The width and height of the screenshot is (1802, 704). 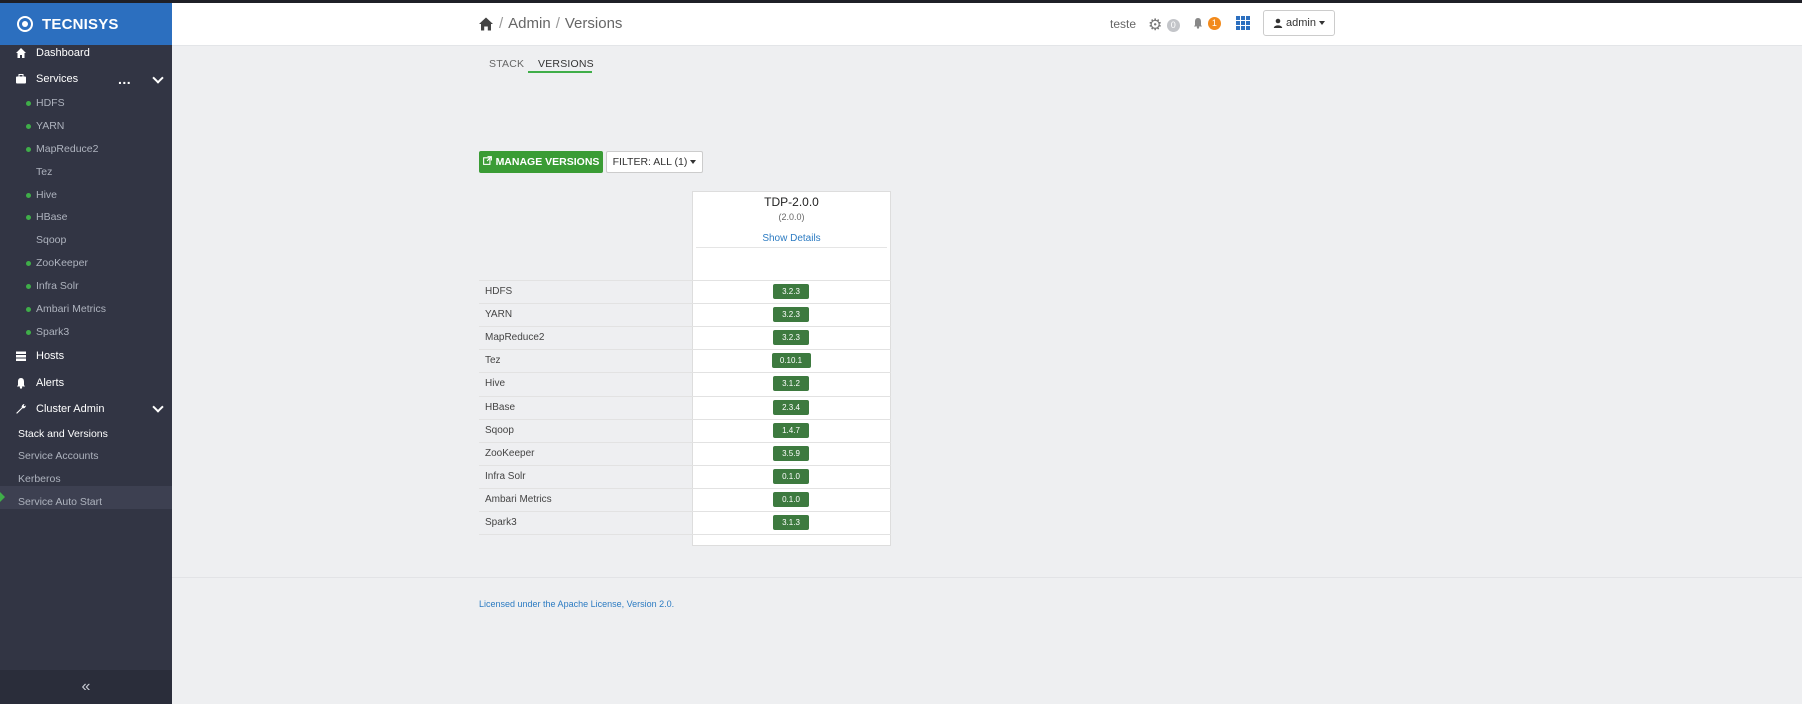 I want to click on background-ops: ⚙ 0, so click(x=1164, y=25).